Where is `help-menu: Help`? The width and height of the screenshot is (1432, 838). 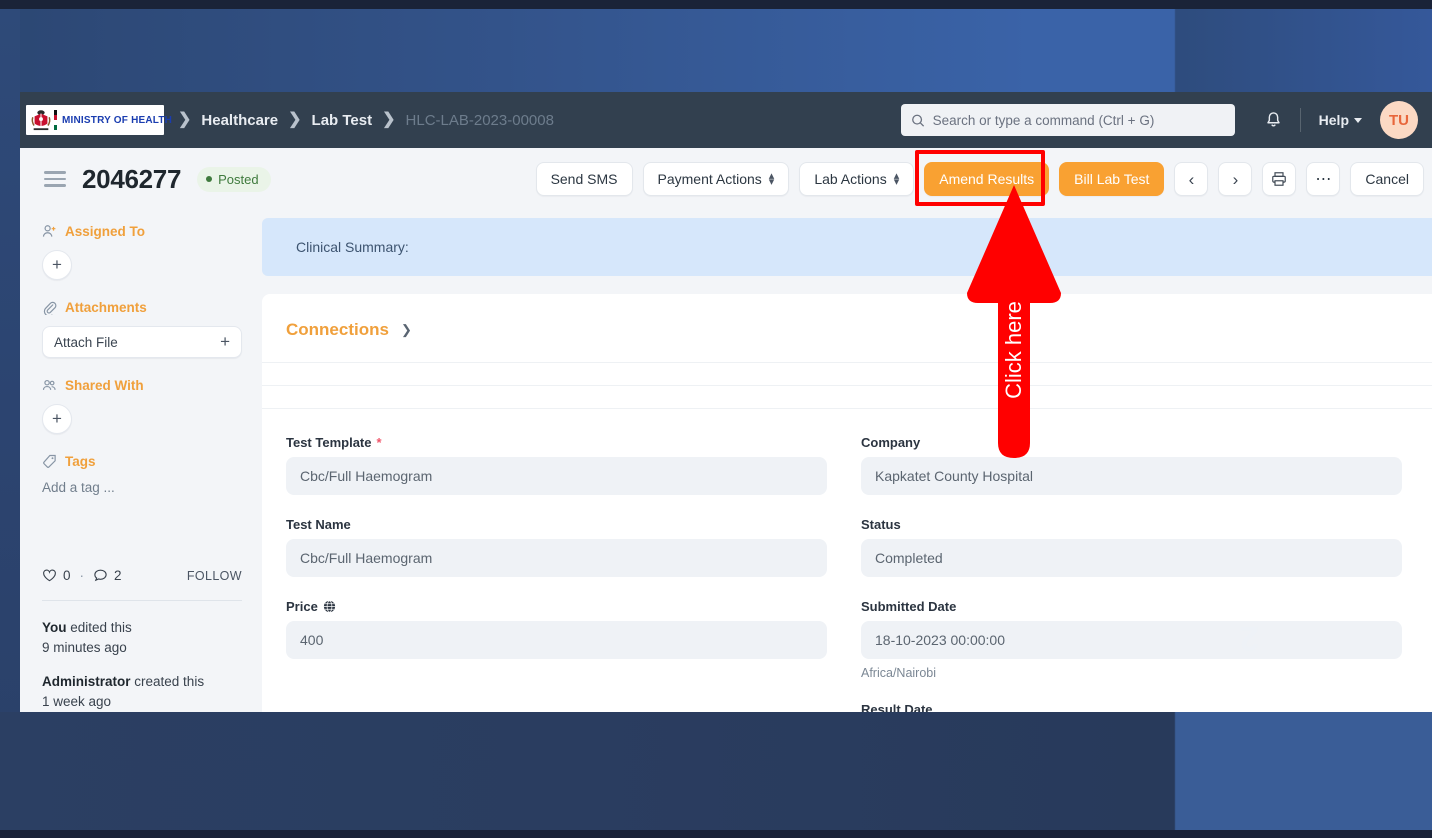 help-menu: Help is located at coordinates (1340, 120).